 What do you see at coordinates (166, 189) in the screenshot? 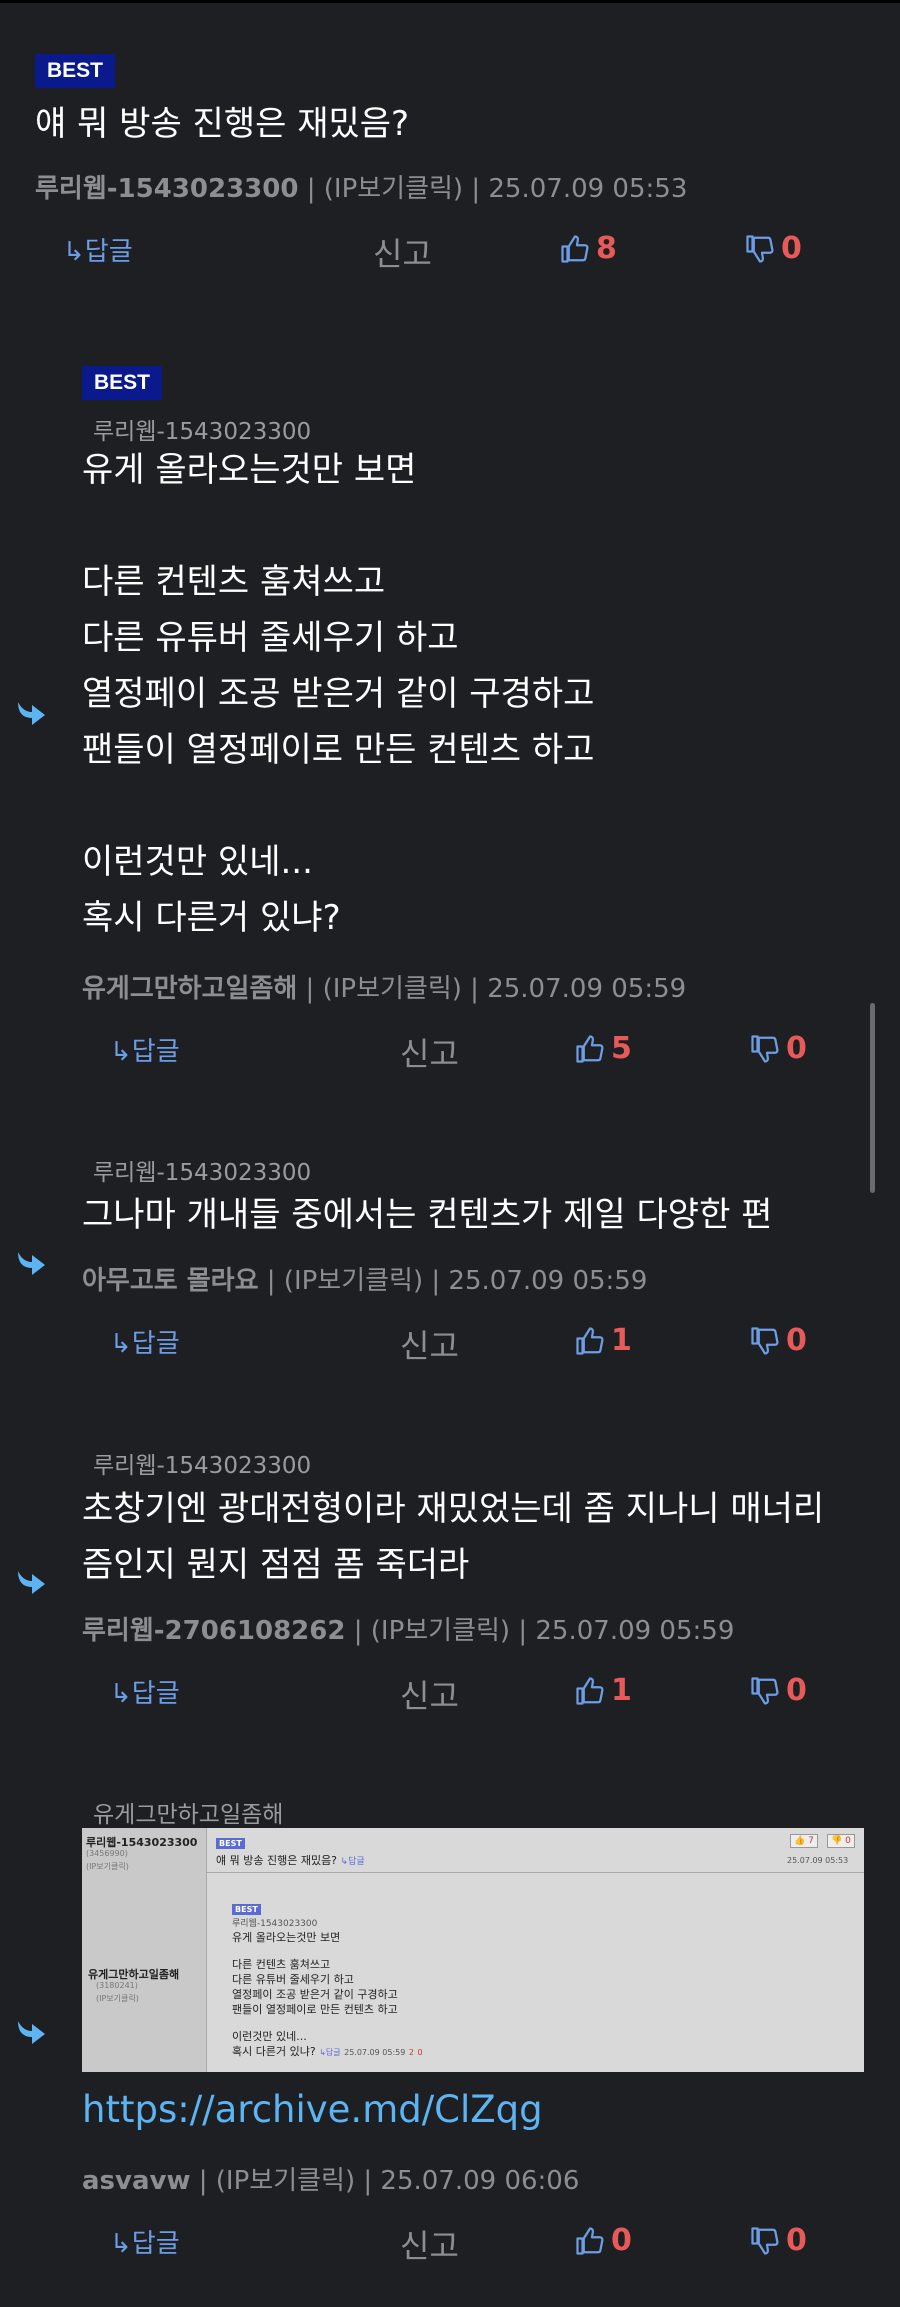
I see `comment-author: 루리웹-1543023300` at bounding box center [166, 189].